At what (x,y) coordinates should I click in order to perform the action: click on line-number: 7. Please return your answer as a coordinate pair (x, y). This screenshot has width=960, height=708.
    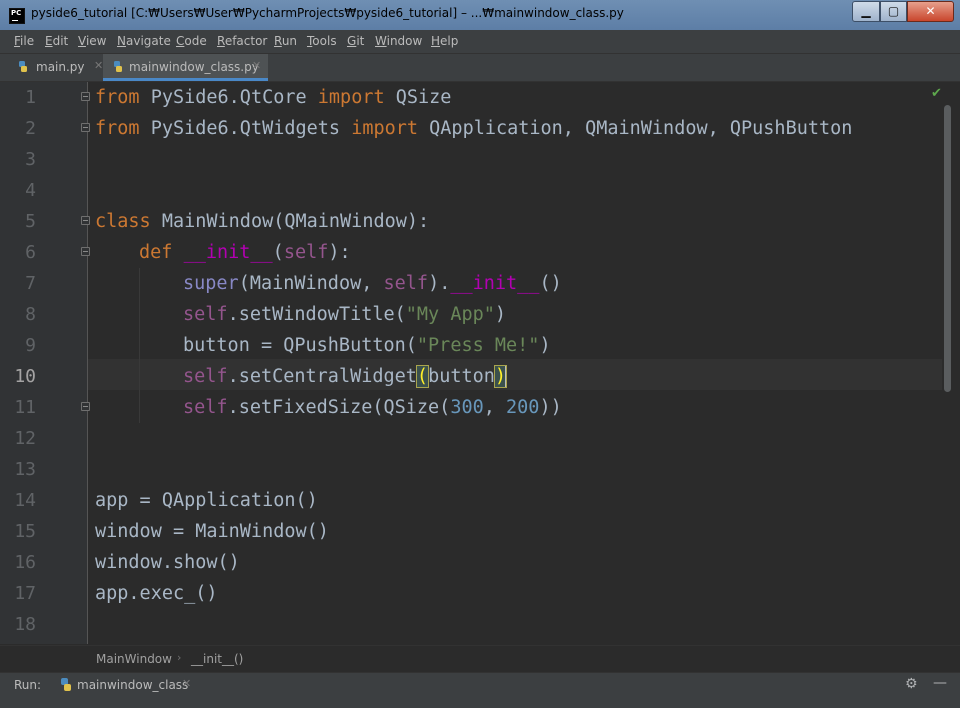
    Looking at the image, I should click on (30, 283).